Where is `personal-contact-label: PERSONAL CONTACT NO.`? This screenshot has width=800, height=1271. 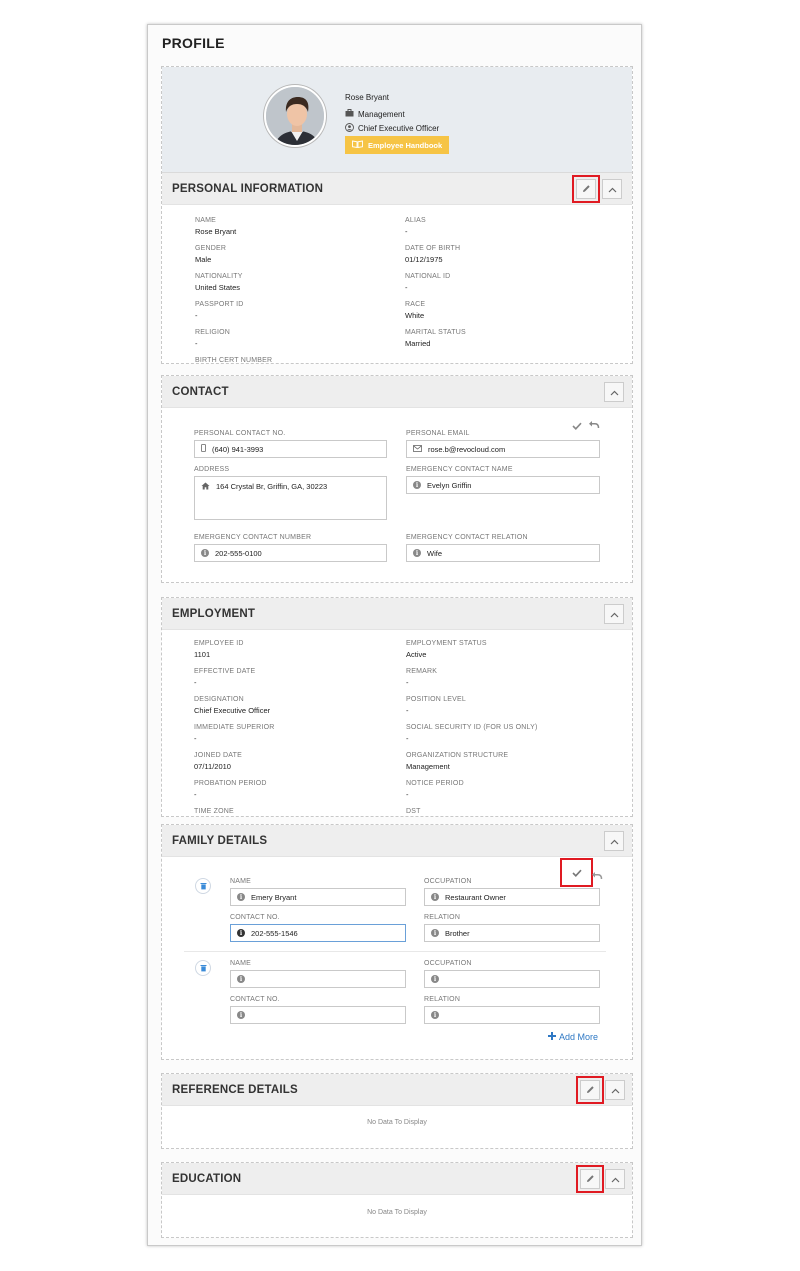 personal-contact-label: PERSONAL CONTACT NO. is located at coordinates (240, 433).